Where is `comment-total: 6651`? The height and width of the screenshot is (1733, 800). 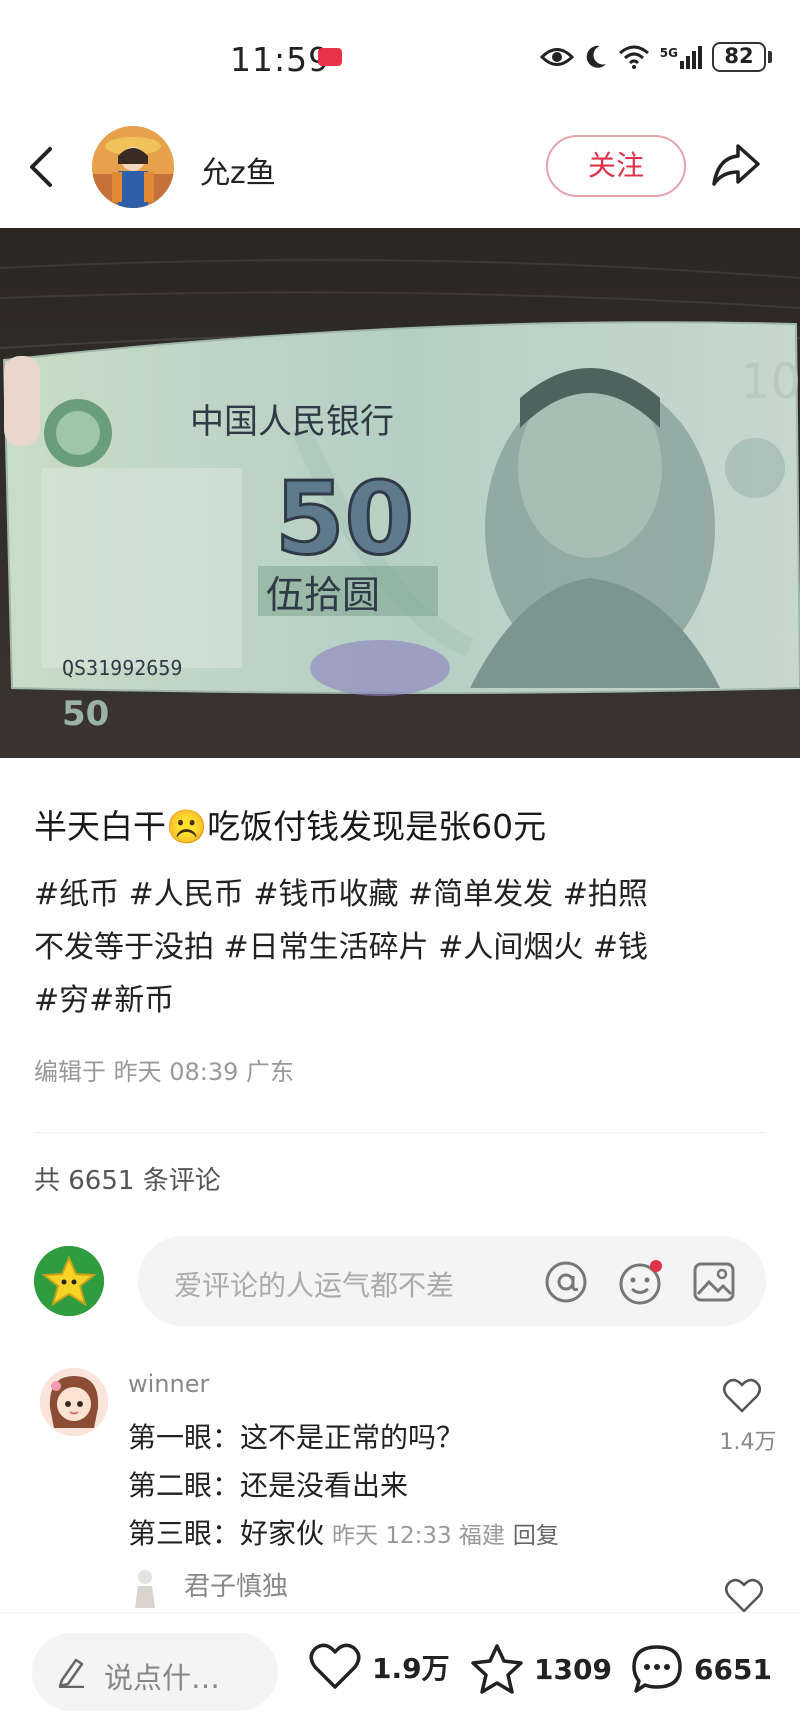 comment-total: 6651 is located at coordinates (733, 1669).